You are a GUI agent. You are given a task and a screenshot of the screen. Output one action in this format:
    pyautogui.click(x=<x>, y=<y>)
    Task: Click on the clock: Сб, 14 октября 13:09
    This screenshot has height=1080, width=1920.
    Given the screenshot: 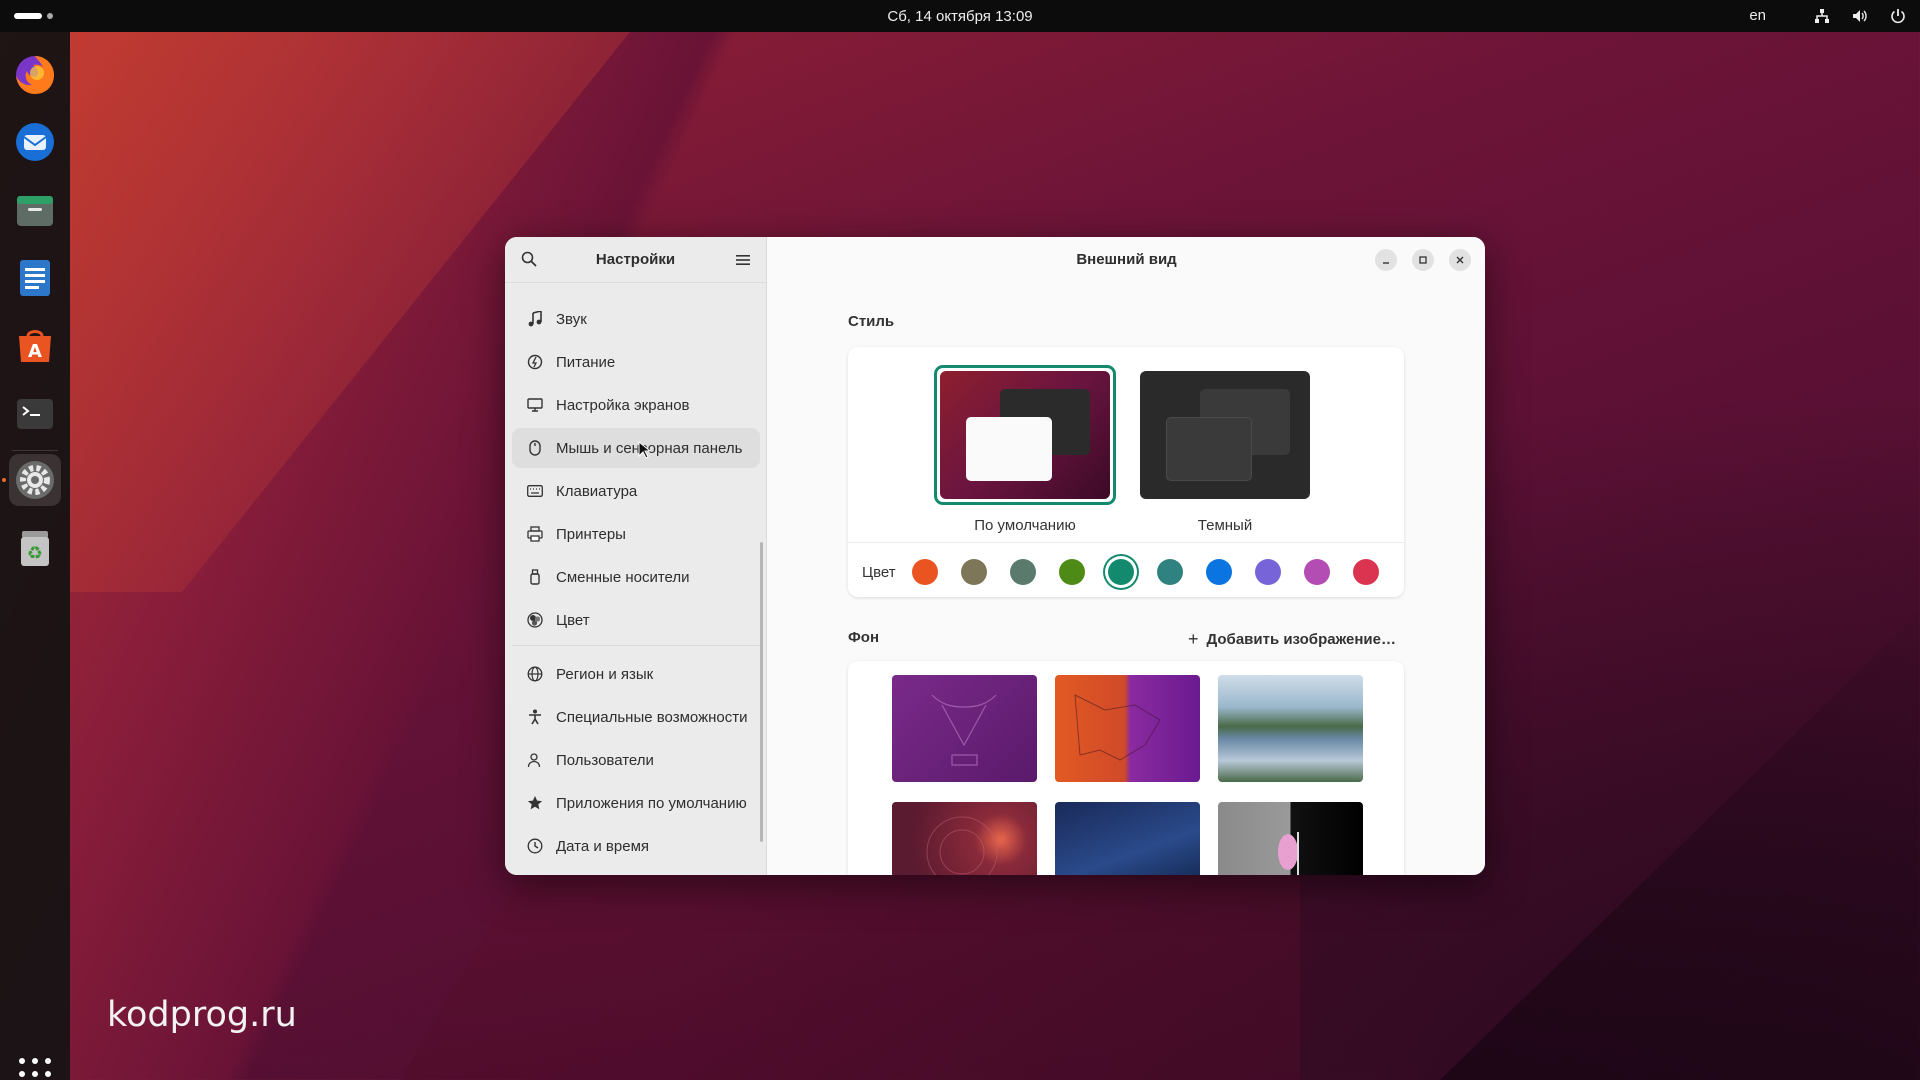 What is the action you would take?
    pyautogui.click(x=960, y=16)
    